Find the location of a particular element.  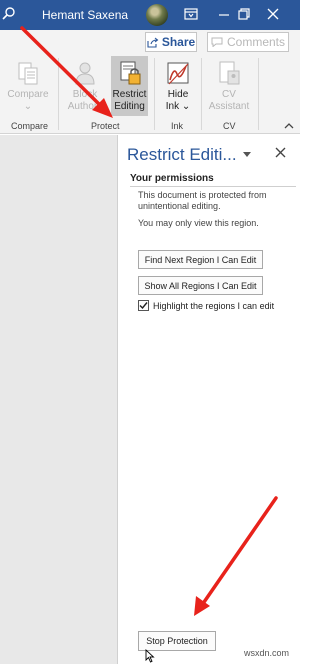

highlight-regions-option: Highlight the regions I can edit is located at coordinates (206, 305).